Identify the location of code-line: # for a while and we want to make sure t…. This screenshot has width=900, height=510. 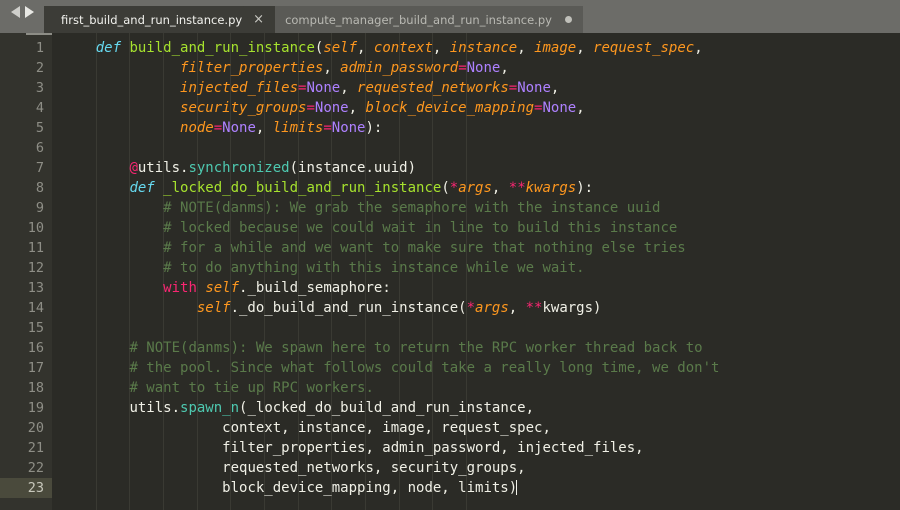
(476, 248).